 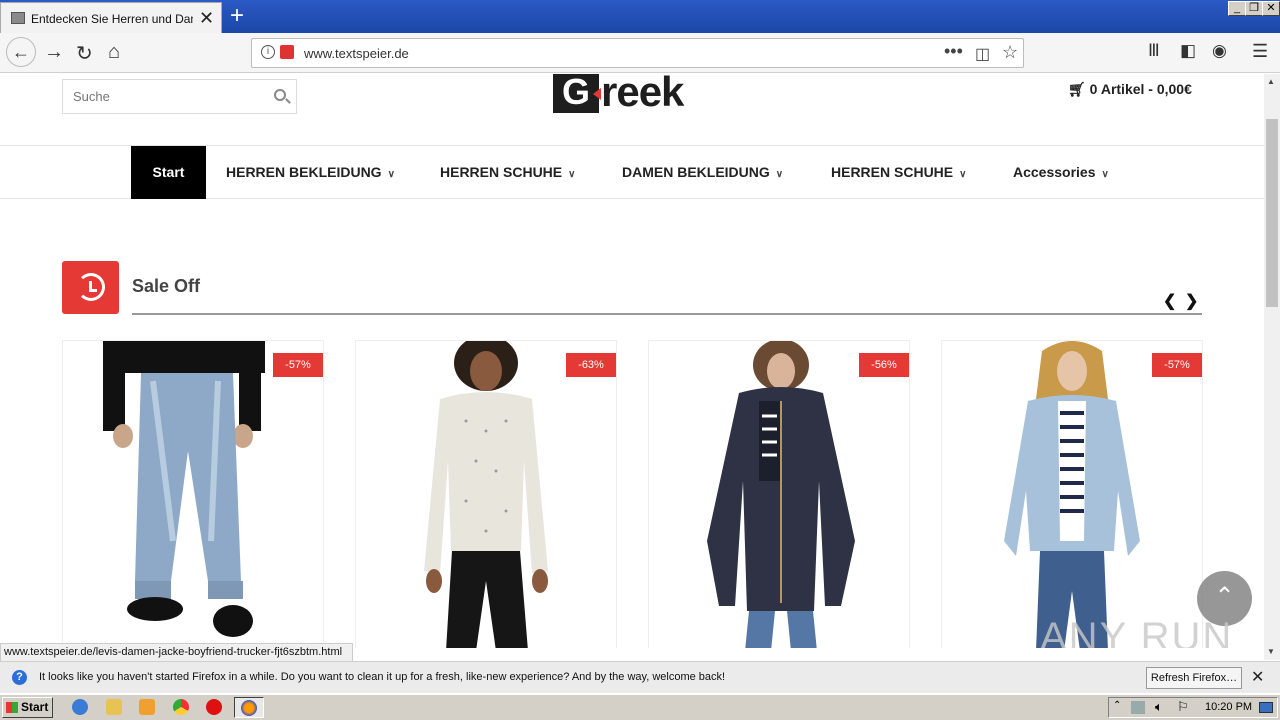 What do you see at coordinates (1183, 707) in the screenshot?
I see `action-center-flag-icon: ⚐` at bounding box center [1183, 707].